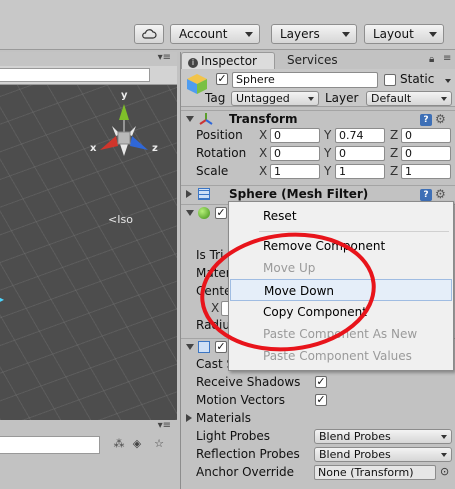  Describe the element at coordinates (159, 444) in the screenshot. I see `favorites-star-icon: ☆` at that location.